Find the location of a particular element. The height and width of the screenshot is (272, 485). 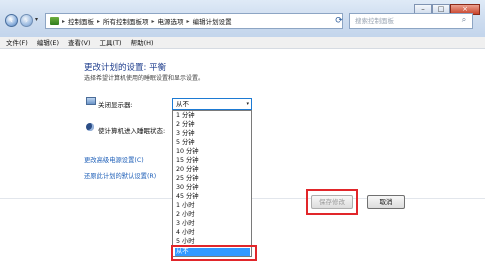

dropdown-option: 25 分钟 is located at coordinates (212, 179).